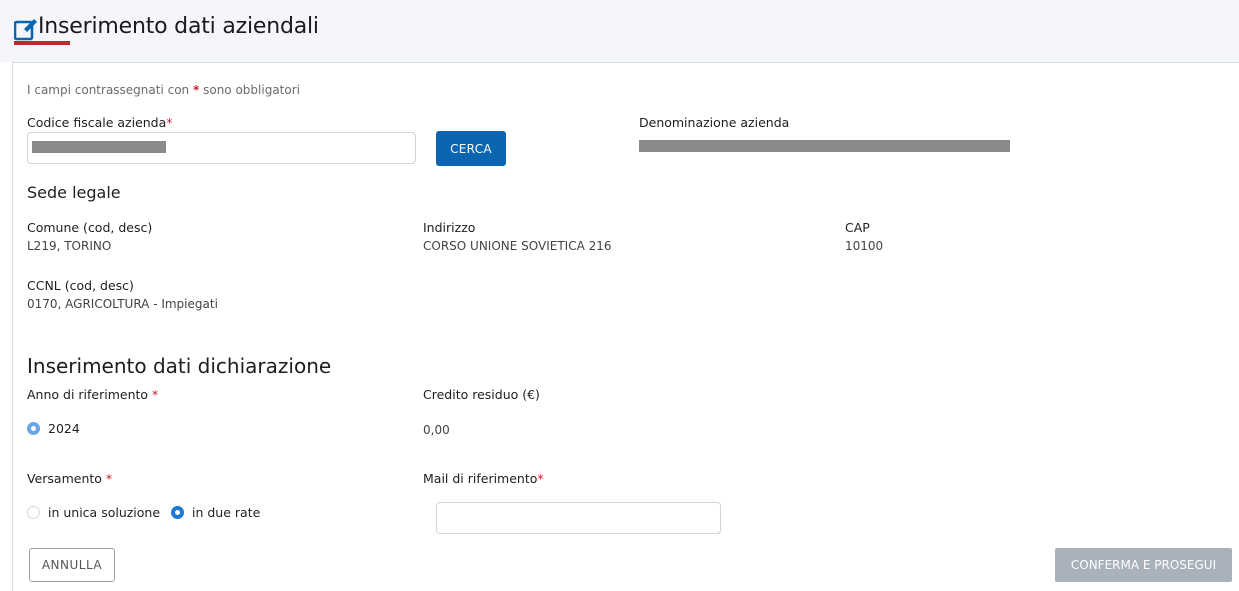 The image size is (1239, 591). Describe the element at coordinates (99, 147) in the screenshot. I see `redacted-value` at that location.